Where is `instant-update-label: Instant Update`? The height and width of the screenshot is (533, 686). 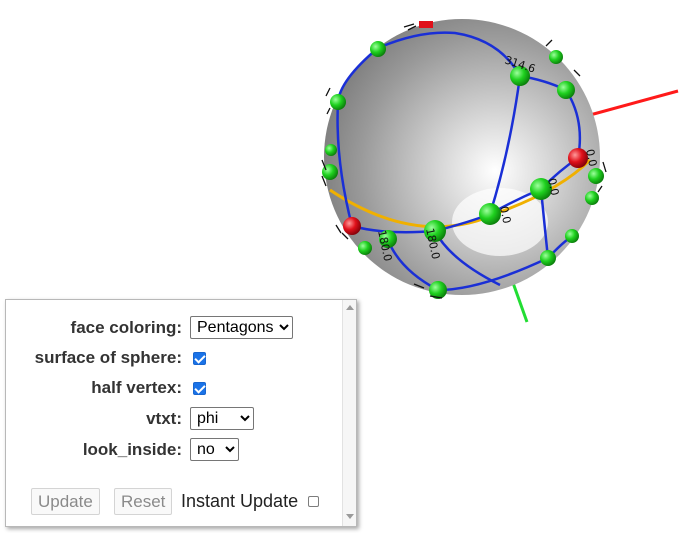
instant-update-label: Instant Update is located at coordinates (240, 501).